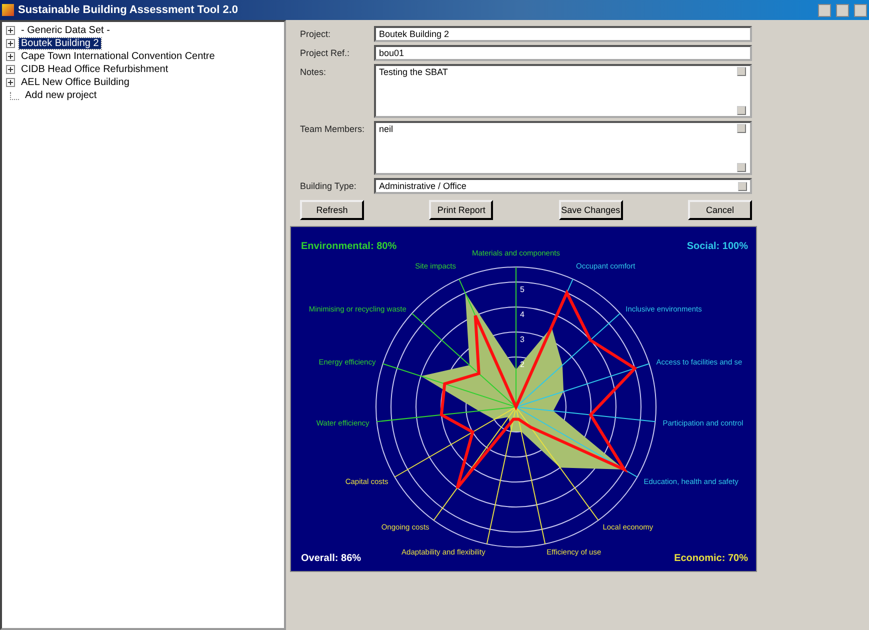 Image resolution: width=869 pixels, height=630 pixels. Describe the element at coordinates (8, 10) in the screenshot. I see `app-icon` at that location.